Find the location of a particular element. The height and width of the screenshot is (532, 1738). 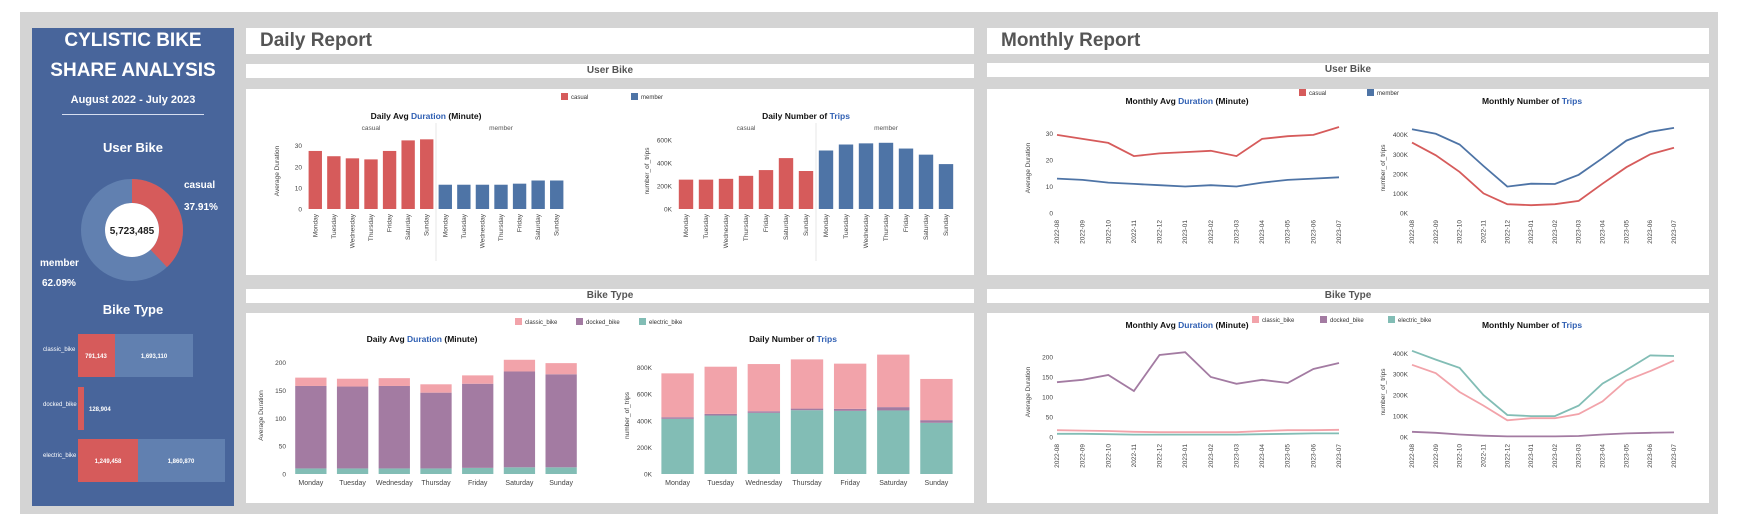

x-tick-label: 2023-07 is located at coordinates (1674, 456).